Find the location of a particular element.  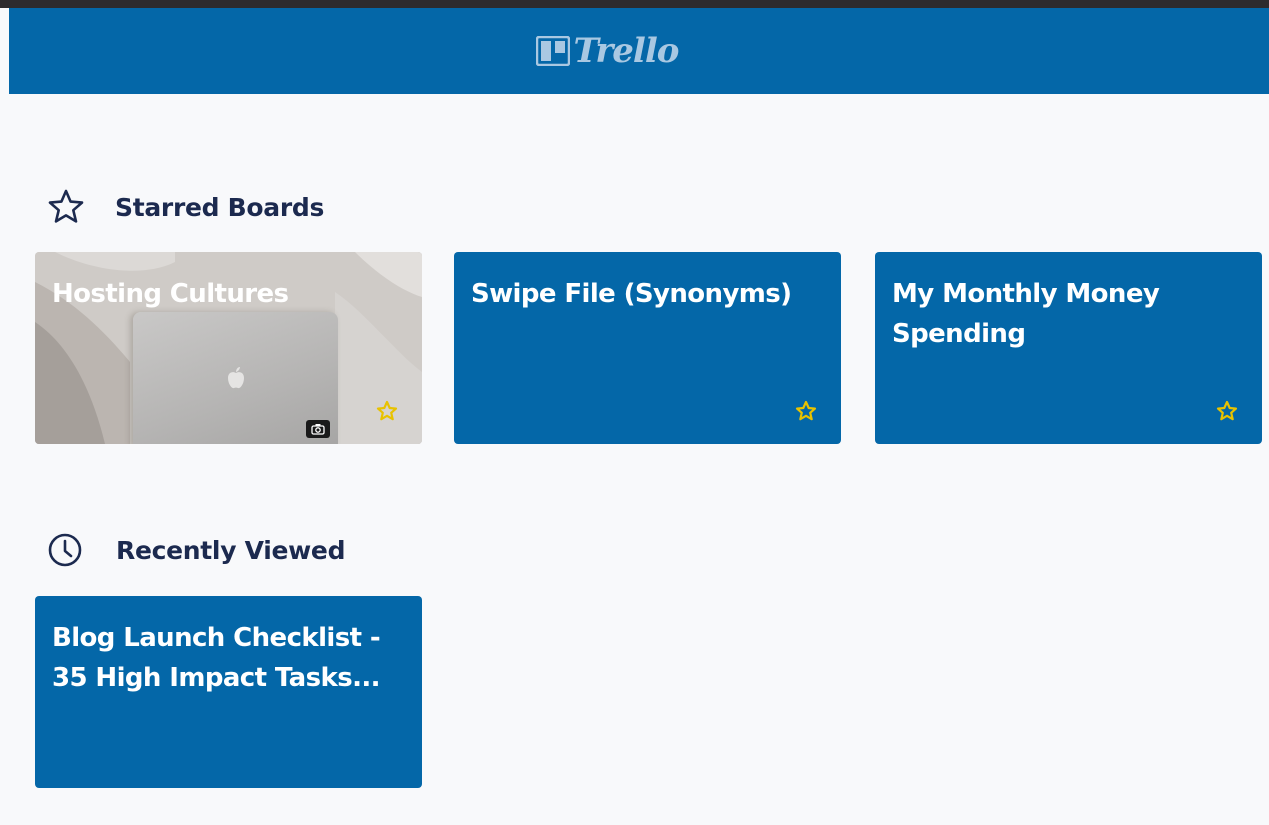

photo-credit-badge is located at coordinates (318, 429).